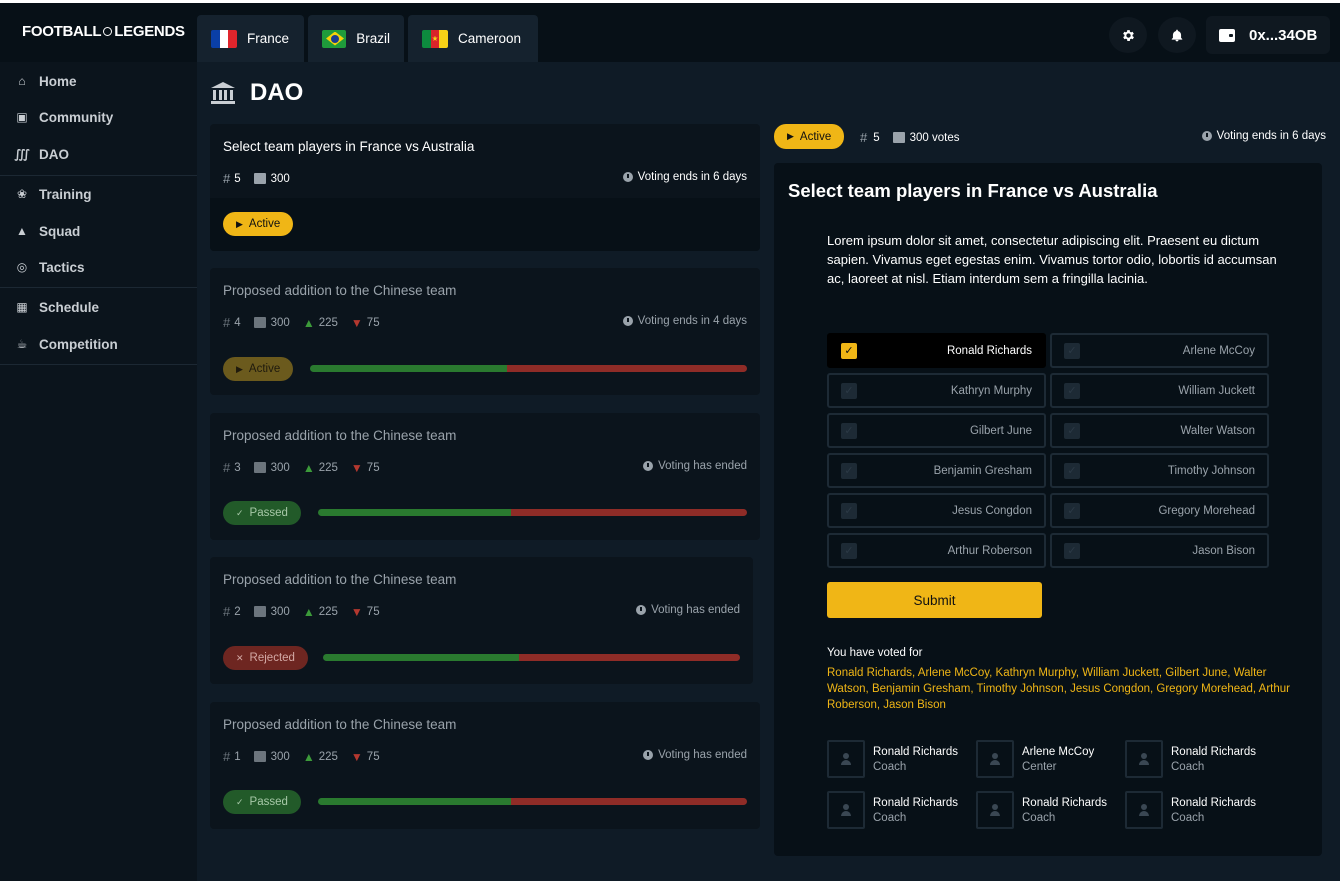 This screenshot has height=881, width=1340. I want to click on player-option: ✓ Gregory Morehead, so click(1159, 510).